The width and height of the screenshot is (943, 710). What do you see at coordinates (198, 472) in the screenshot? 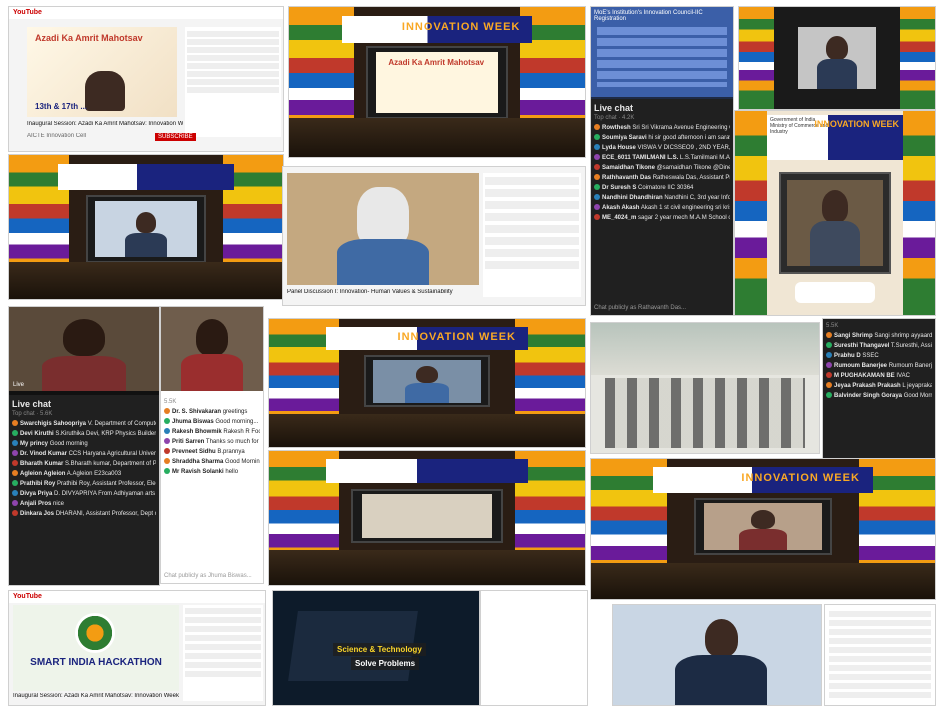
I see `chat-author: Mr Ravish Solanki` at bounding box center [198, 472].